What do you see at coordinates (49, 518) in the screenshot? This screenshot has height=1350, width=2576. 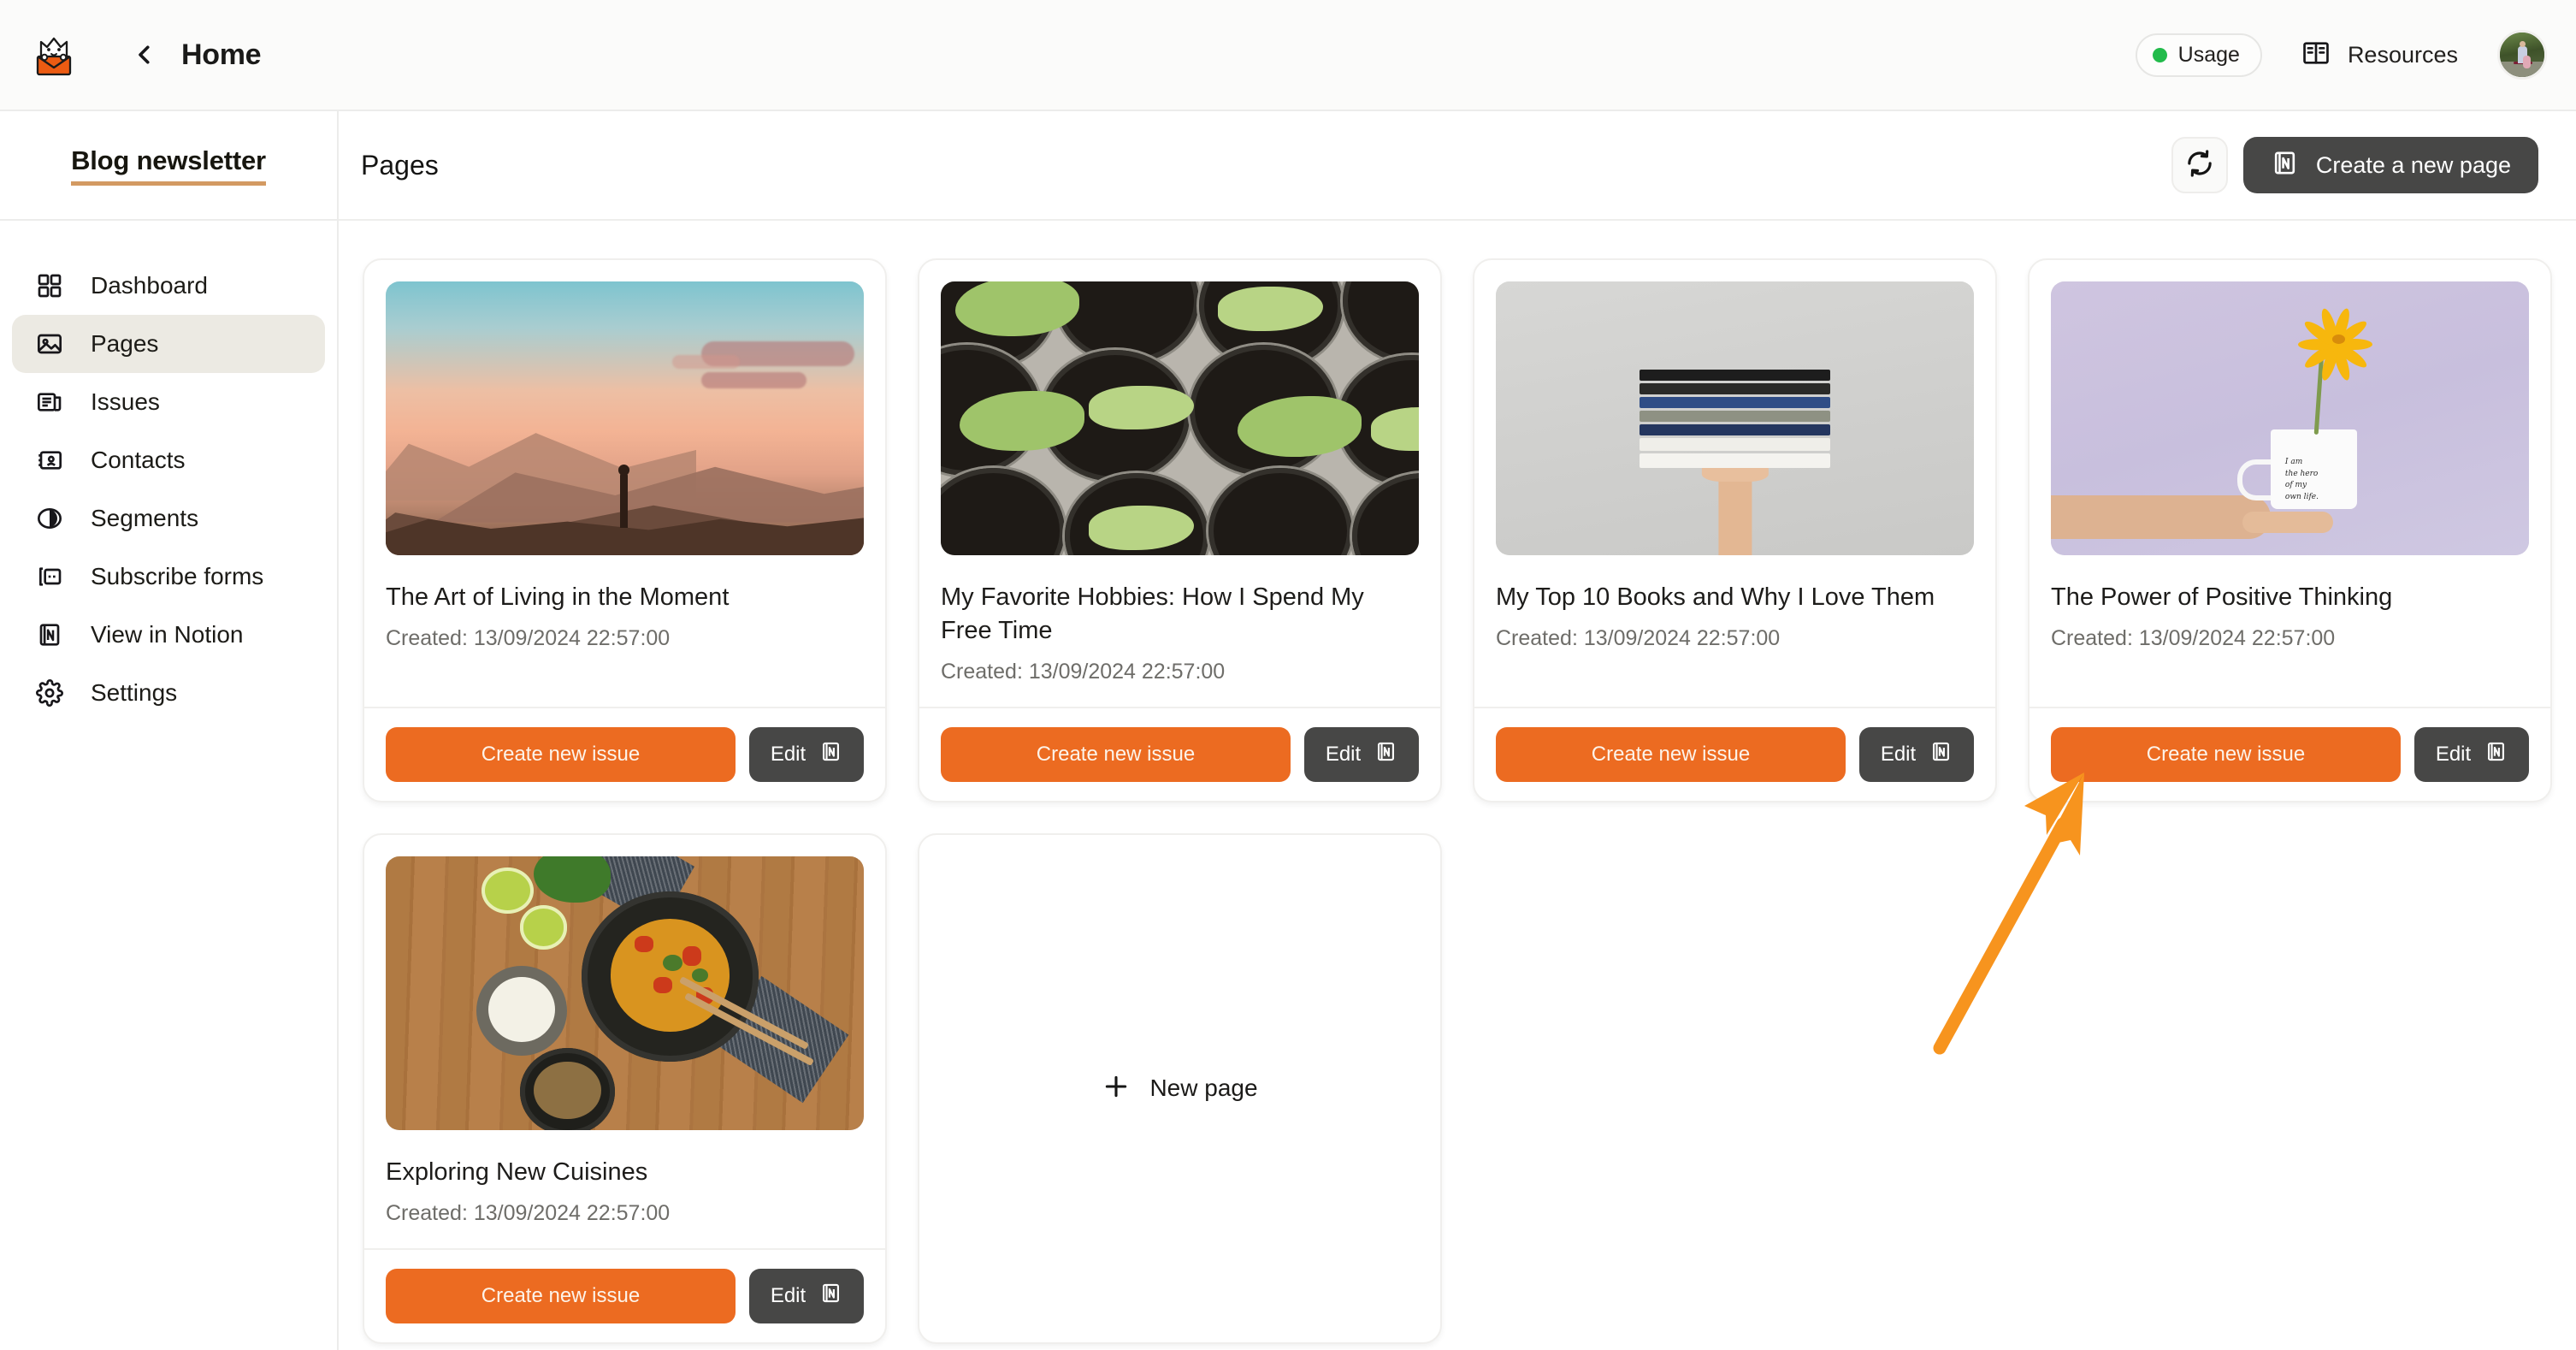 I see `pie-chart-icon` at bounding box center [49, 518].